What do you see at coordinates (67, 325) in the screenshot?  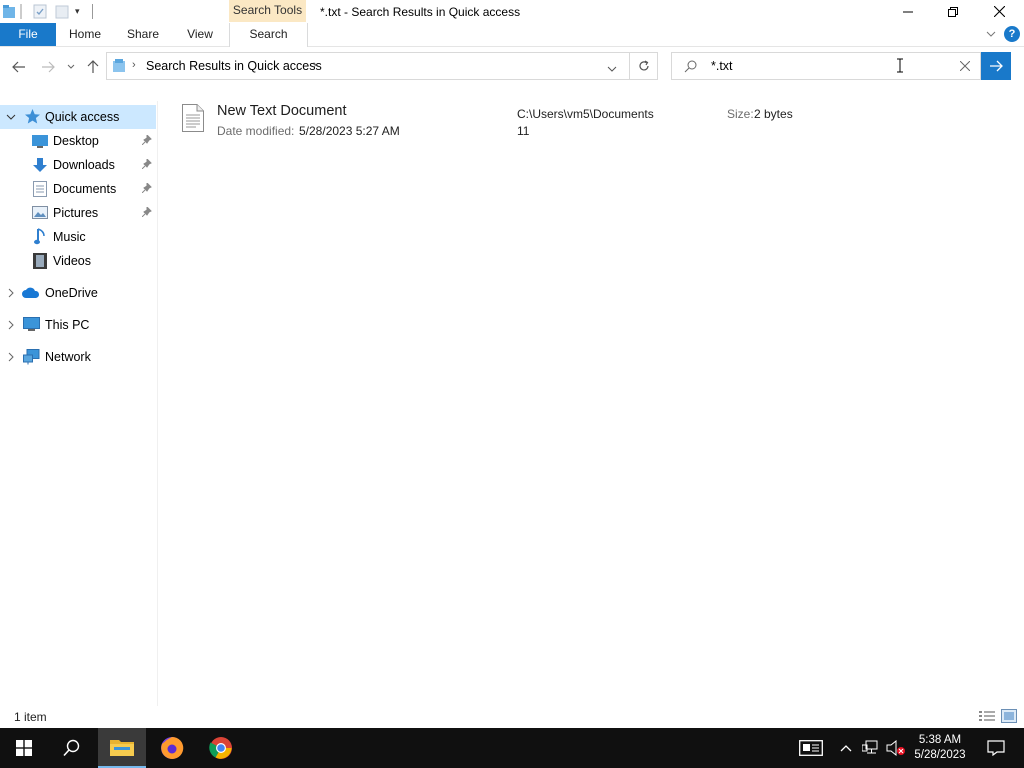 I see `nav-label-this-pc: This PC` at bounding box center [67, 325].